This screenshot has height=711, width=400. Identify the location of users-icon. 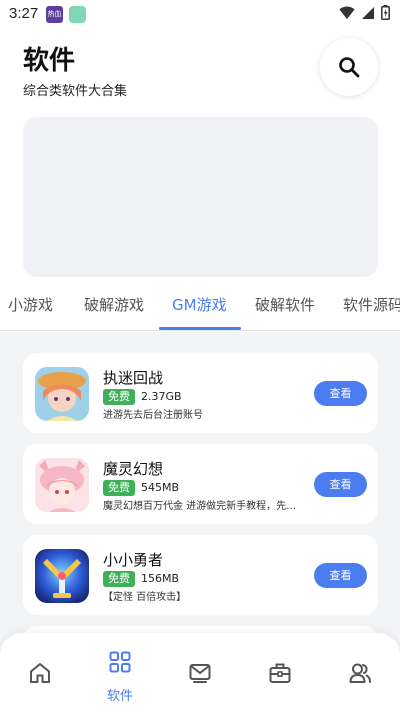
(360, 673).